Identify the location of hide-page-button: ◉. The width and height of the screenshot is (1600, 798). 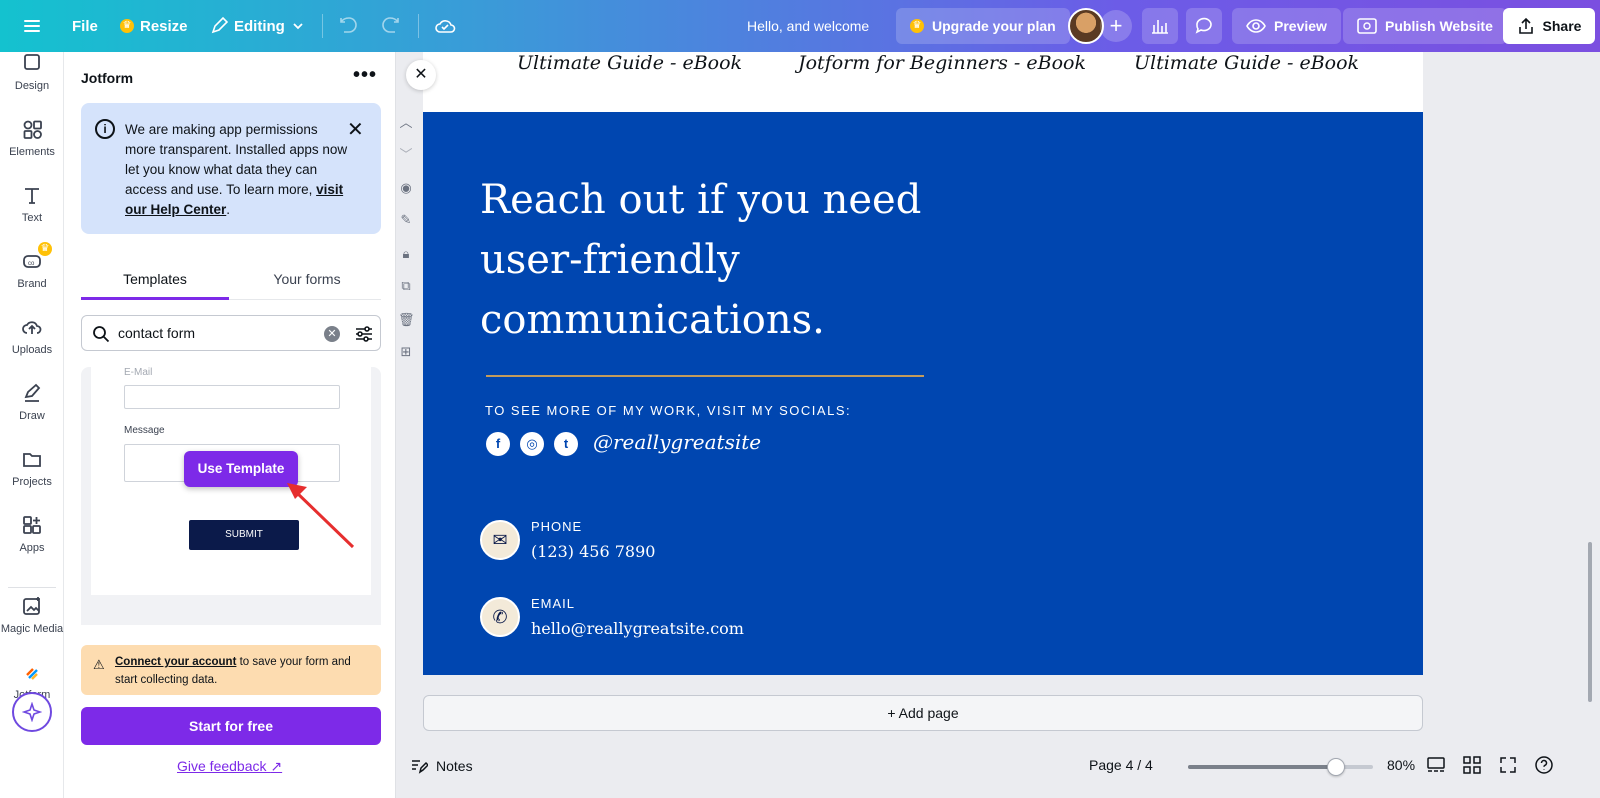
(406, 188).